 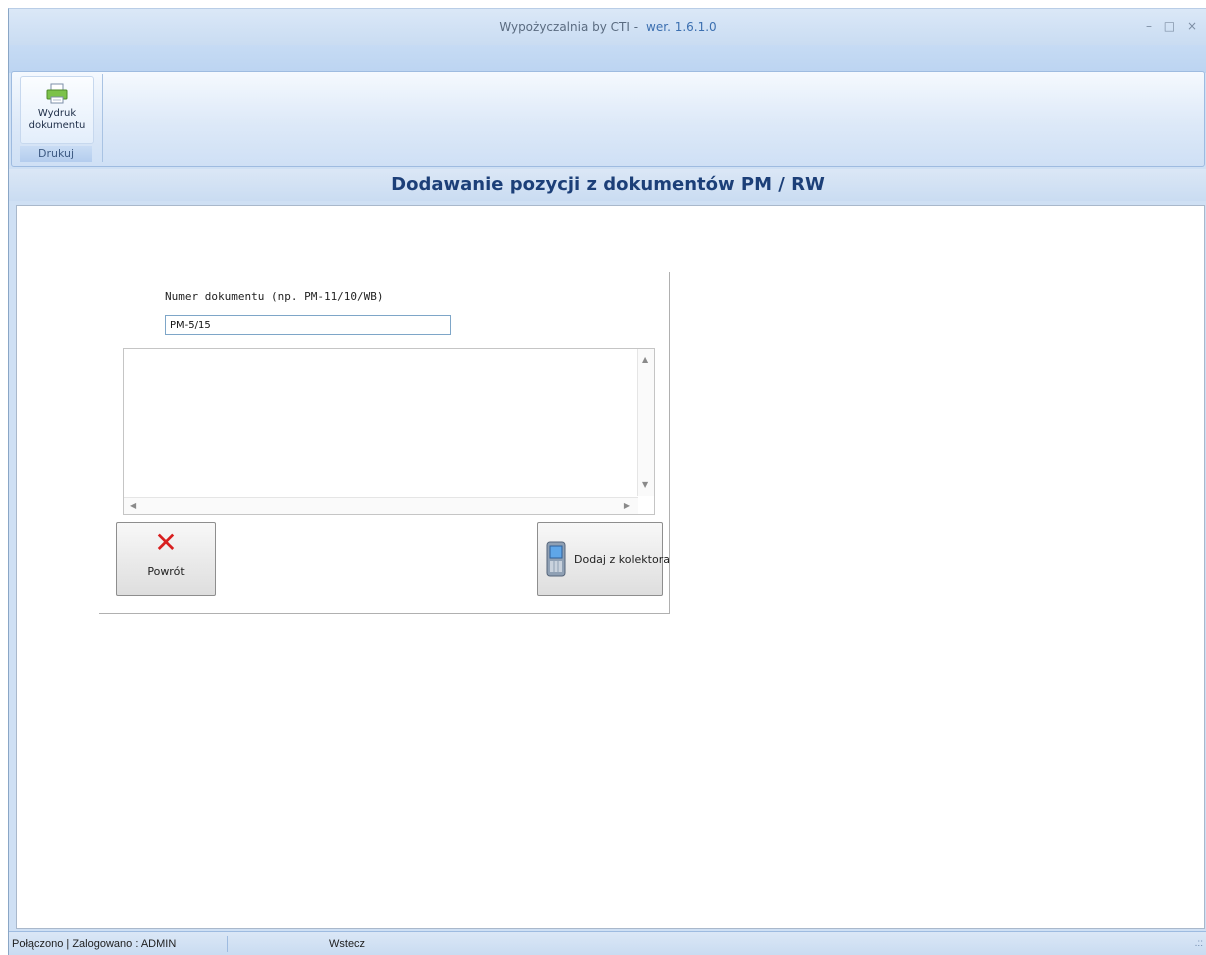 I want to click on printer-icon, so click(x=57, y=93).